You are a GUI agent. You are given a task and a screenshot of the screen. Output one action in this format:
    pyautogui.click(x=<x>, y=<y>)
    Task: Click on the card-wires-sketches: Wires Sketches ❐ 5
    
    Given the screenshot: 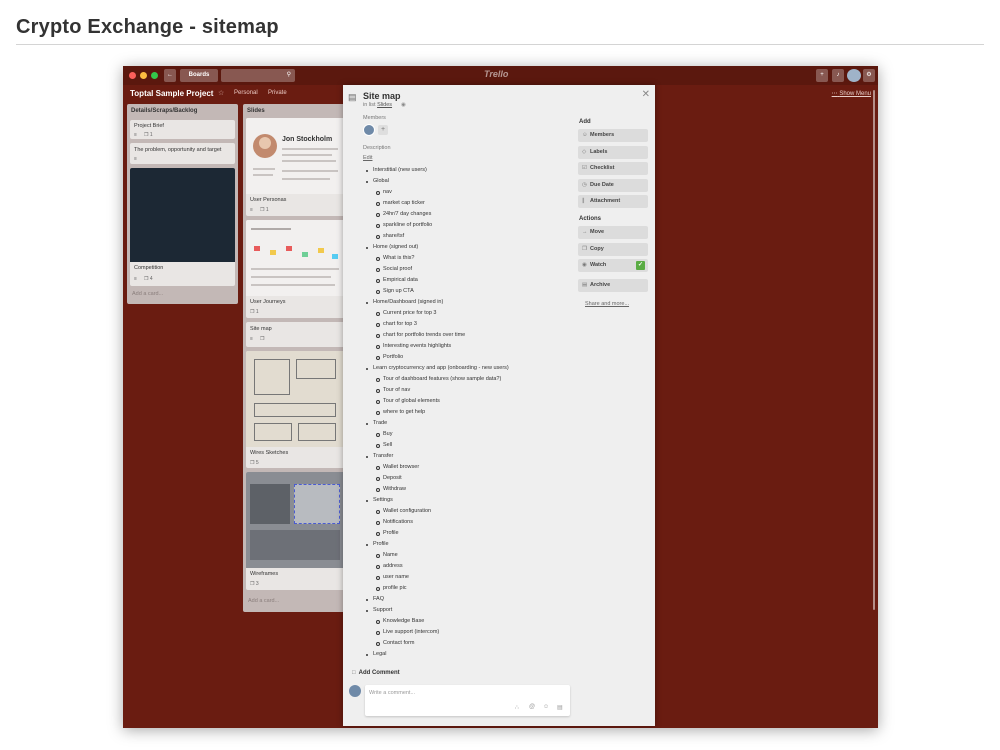 What is the action you would take?
    pyautogui.click(x=295, y=409)
    